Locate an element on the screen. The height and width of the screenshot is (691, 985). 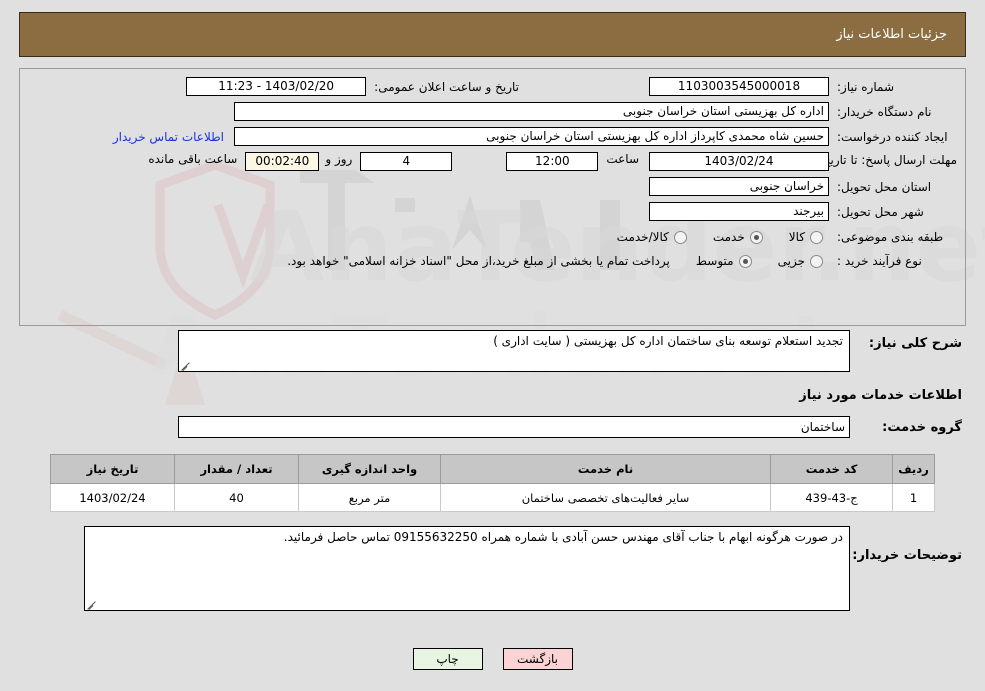
deadline-date-field: 1403/02/24 is located at coordinates (739, 161).